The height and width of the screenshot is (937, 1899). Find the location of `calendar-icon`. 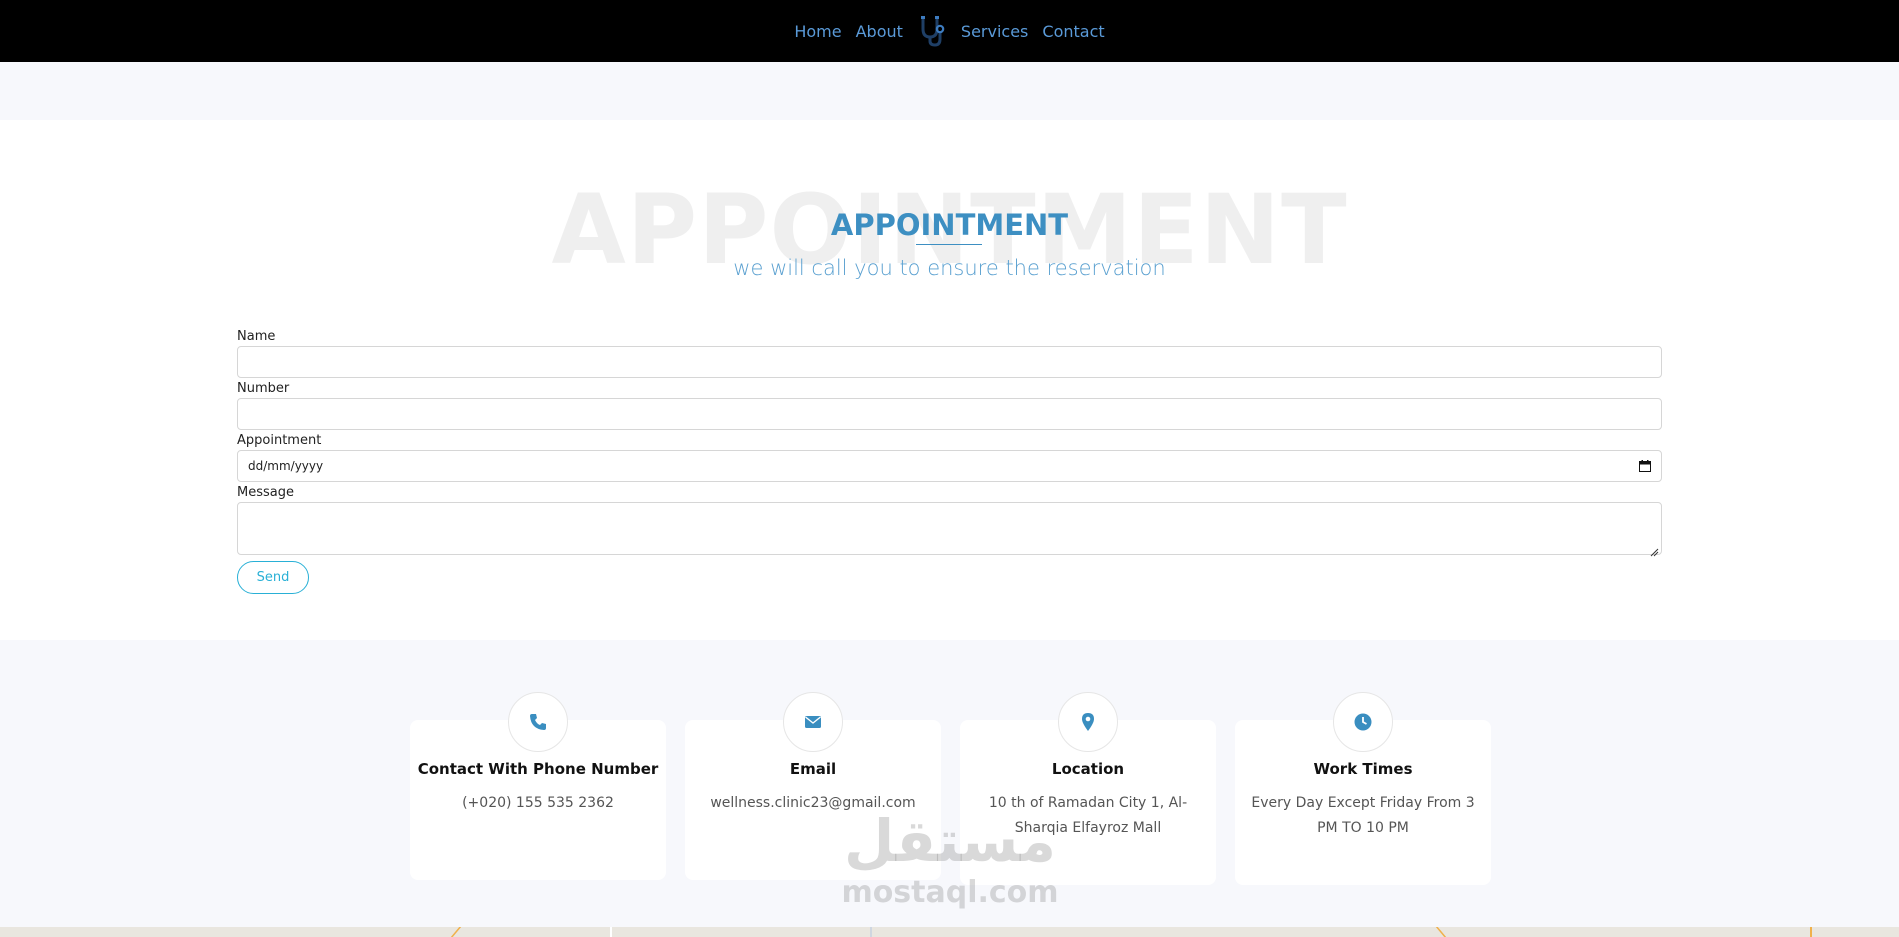

calendar-icon is located at coordinates (1645, 466).